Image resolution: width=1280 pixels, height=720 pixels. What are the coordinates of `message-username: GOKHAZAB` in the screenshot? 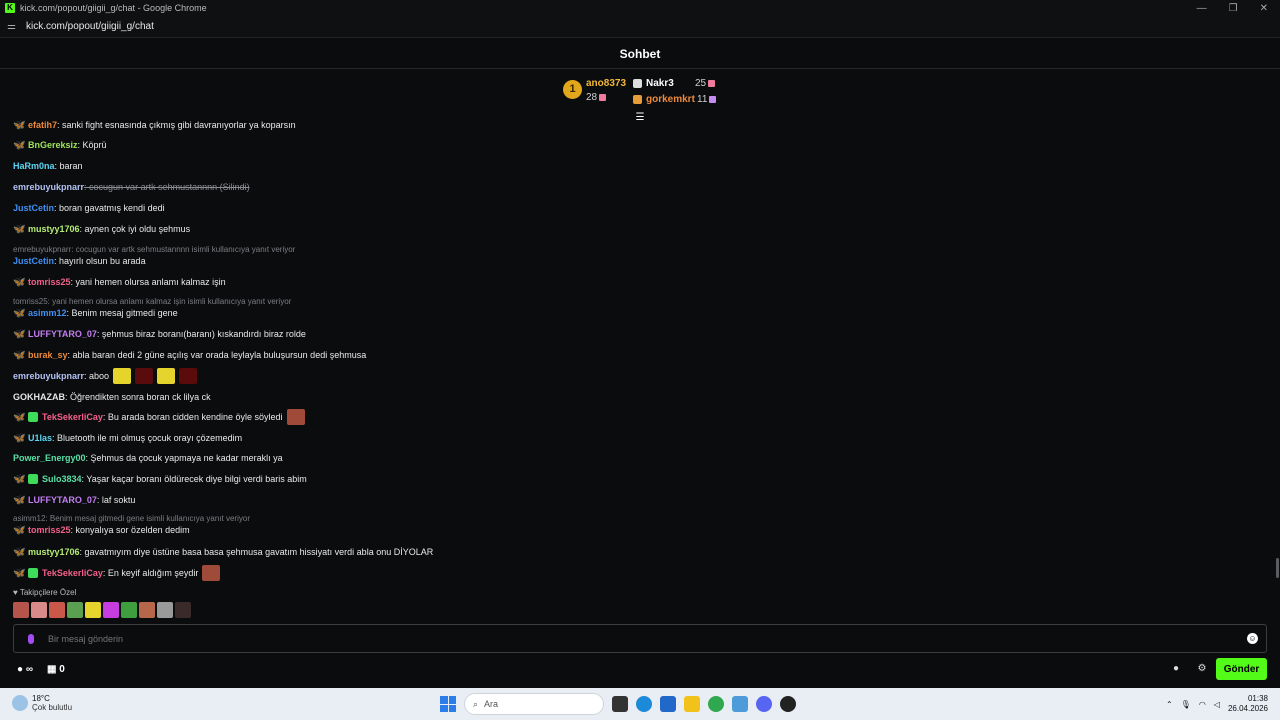 It's located at (39, 397).